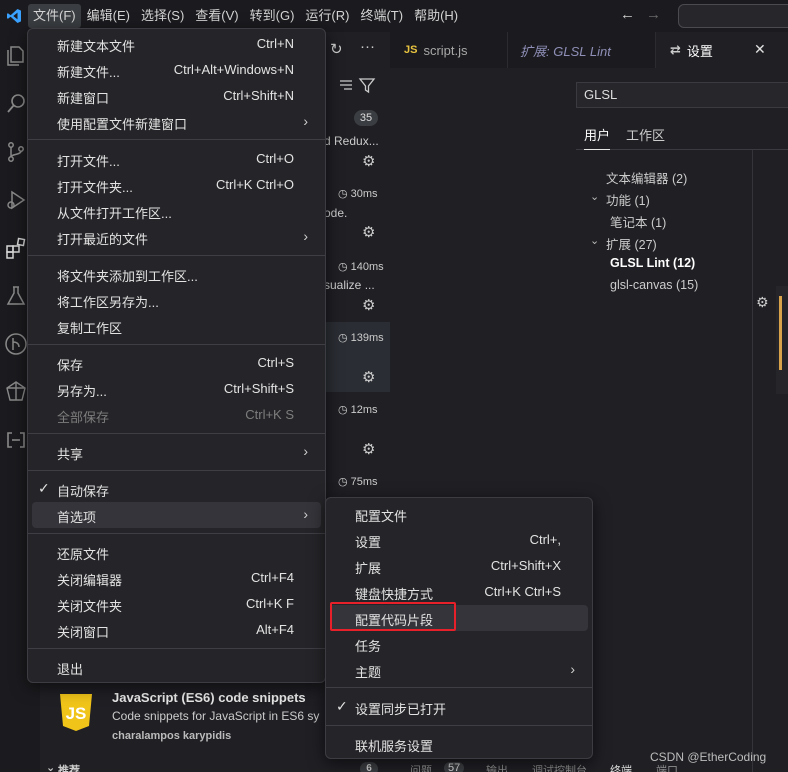  What do you see at coordinates (436, 16) in the screenshot?
I see `menu-help: 帮助(H)` at bounding box center [436, 16].